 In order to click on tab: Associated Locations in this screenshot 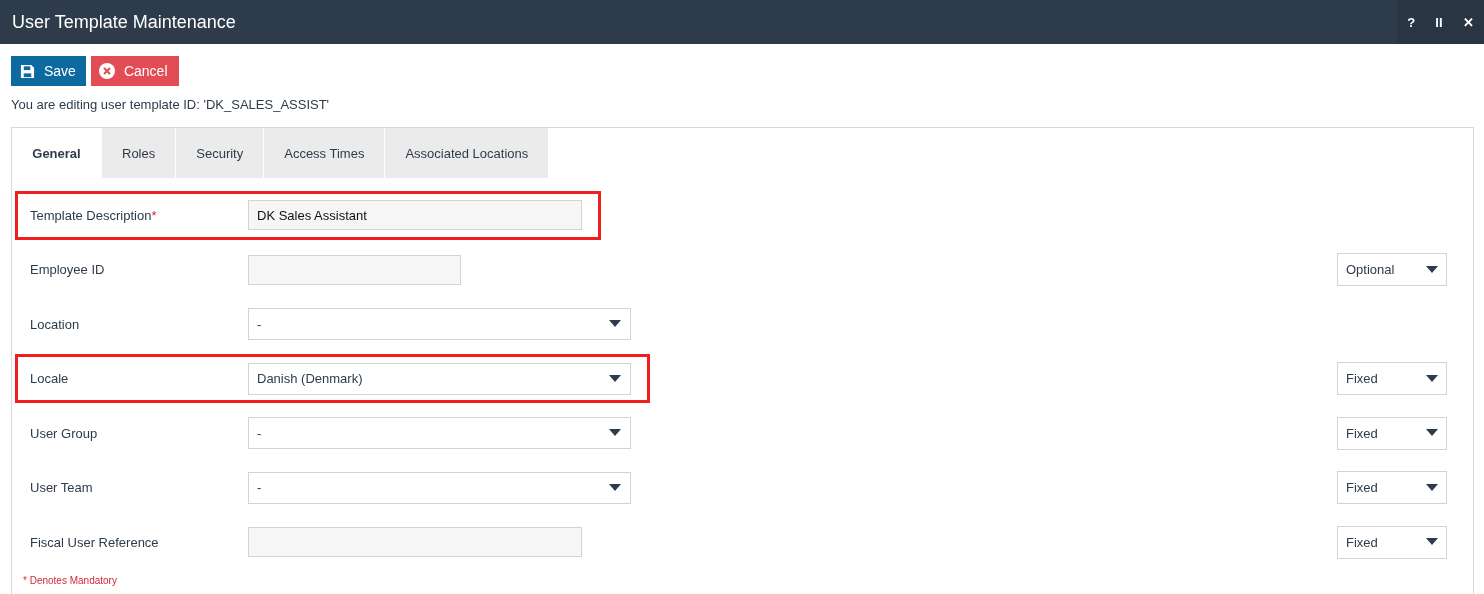, I will do `click(467, 153)`.